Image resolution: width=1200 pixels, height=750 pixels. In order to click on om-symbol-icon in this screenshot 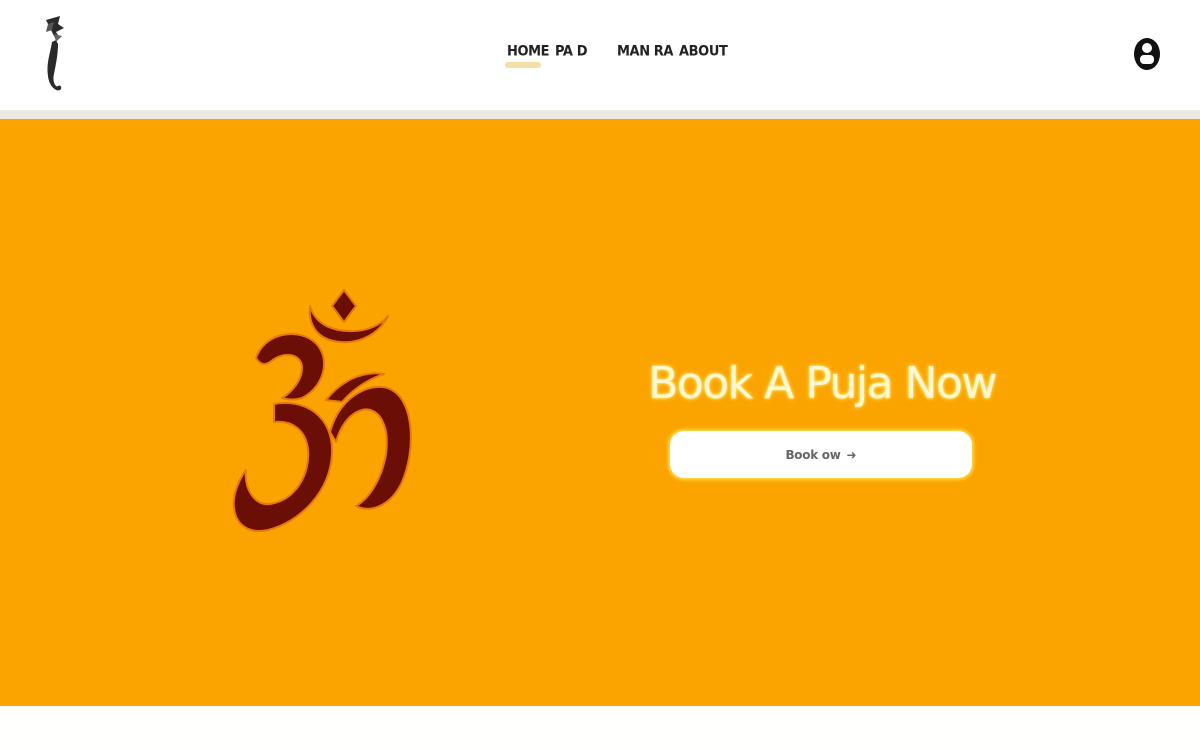, I will do `click(322, 410)`.